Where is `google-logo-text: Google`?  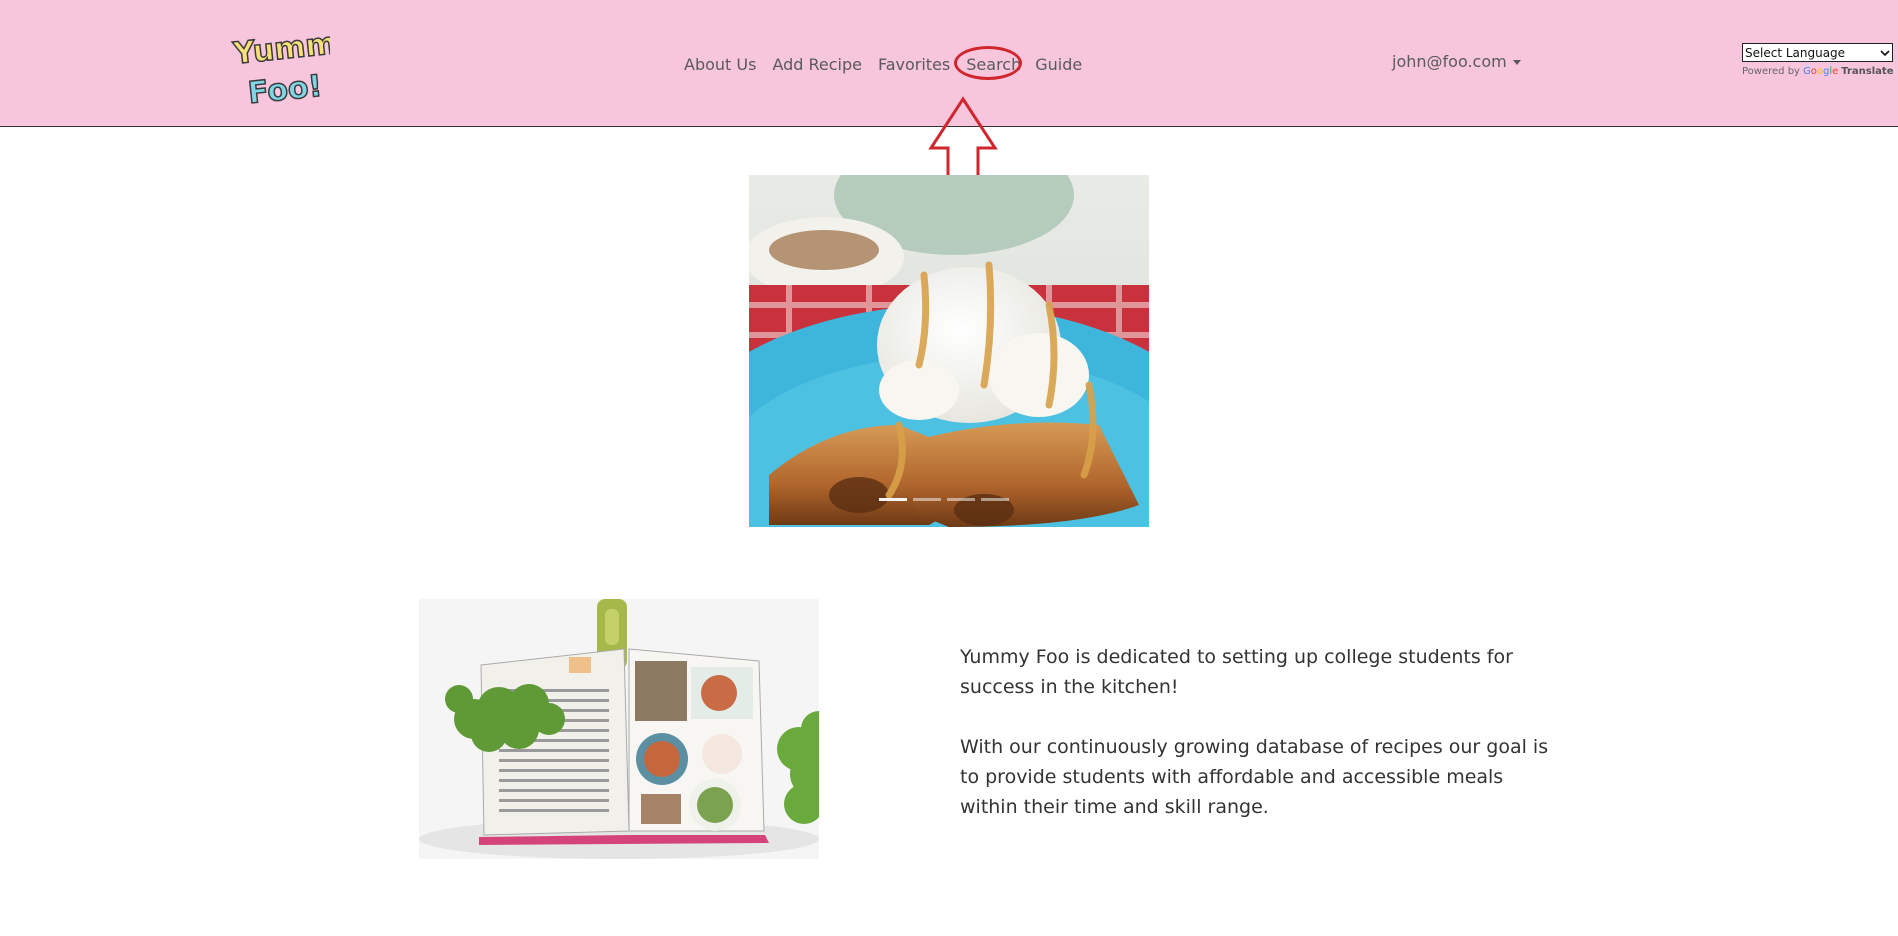
google-logo-text: Google is located at coordinates (1820, 71).